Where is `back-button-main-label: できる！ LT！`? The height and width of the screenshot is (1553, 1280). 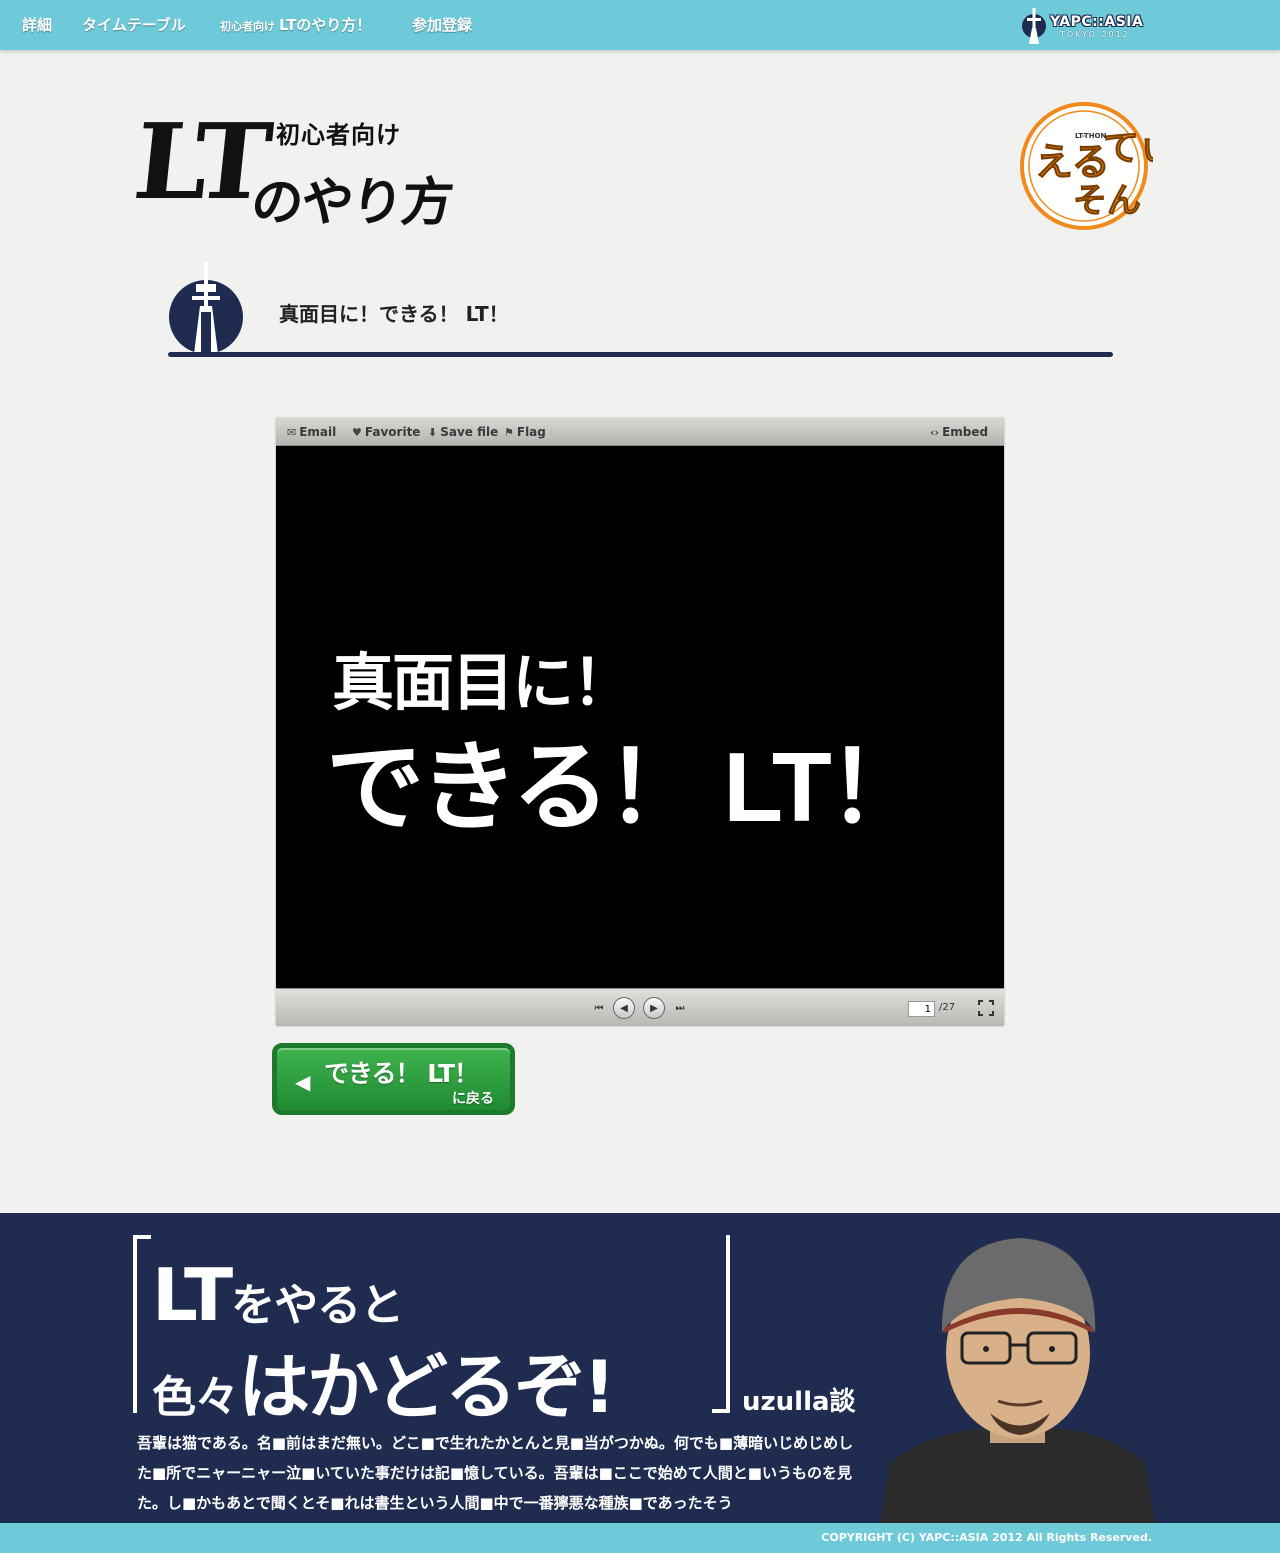 back-button-main-label: できる！ LT！ is located at coordinates (401, 1073).